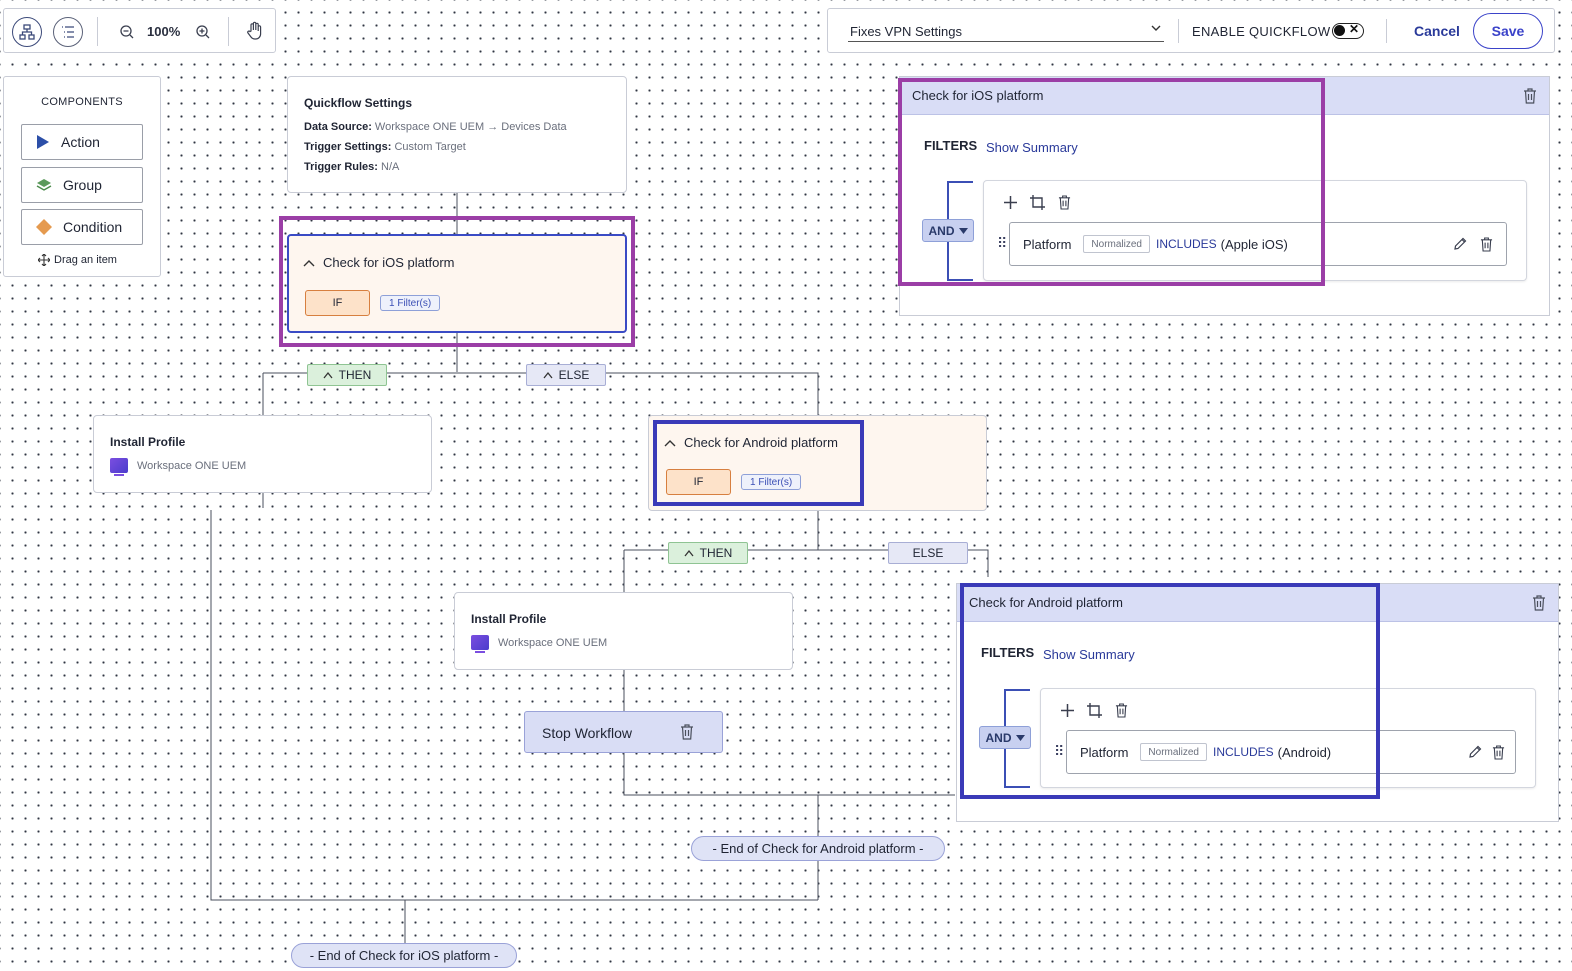  Describe the element at coordinates (1170, 691) in the screenshot. I see `highlight-android-panel` at that location.